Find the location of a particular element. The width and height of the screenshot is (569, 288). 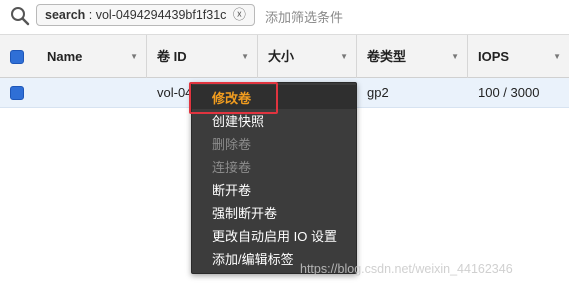

menu-item-create-snapshot: 创建快照 is located at coordinates (238, 122).